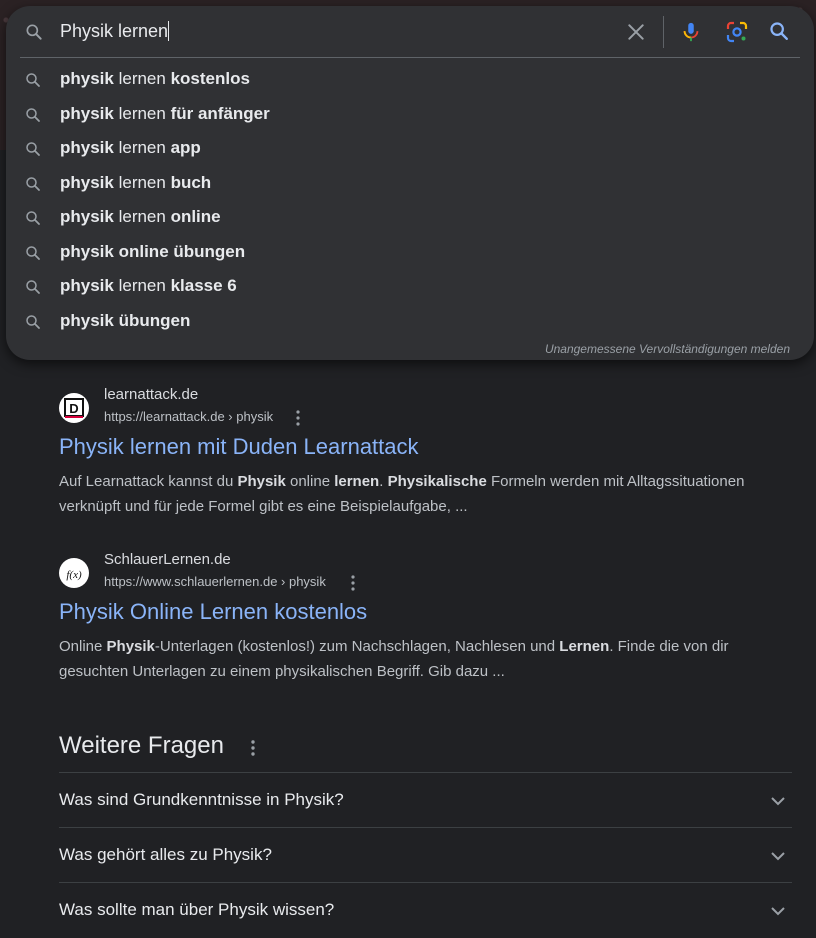 This screenshot has height=938, width=816. Describe the element at coordinates (410, 217) in the screenshot. I see `suggestion-item: physik lernen online` at that location.